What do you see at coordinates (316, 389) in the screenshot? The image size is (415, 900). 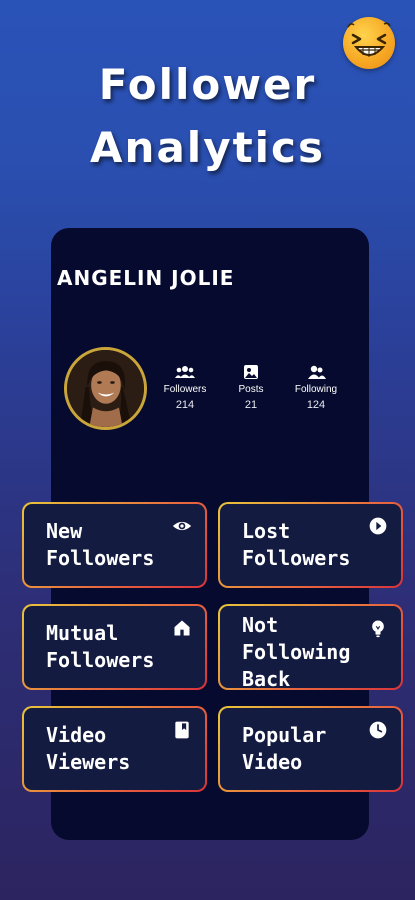 I see `stat-label: Following` at bounding box center [316, 389].